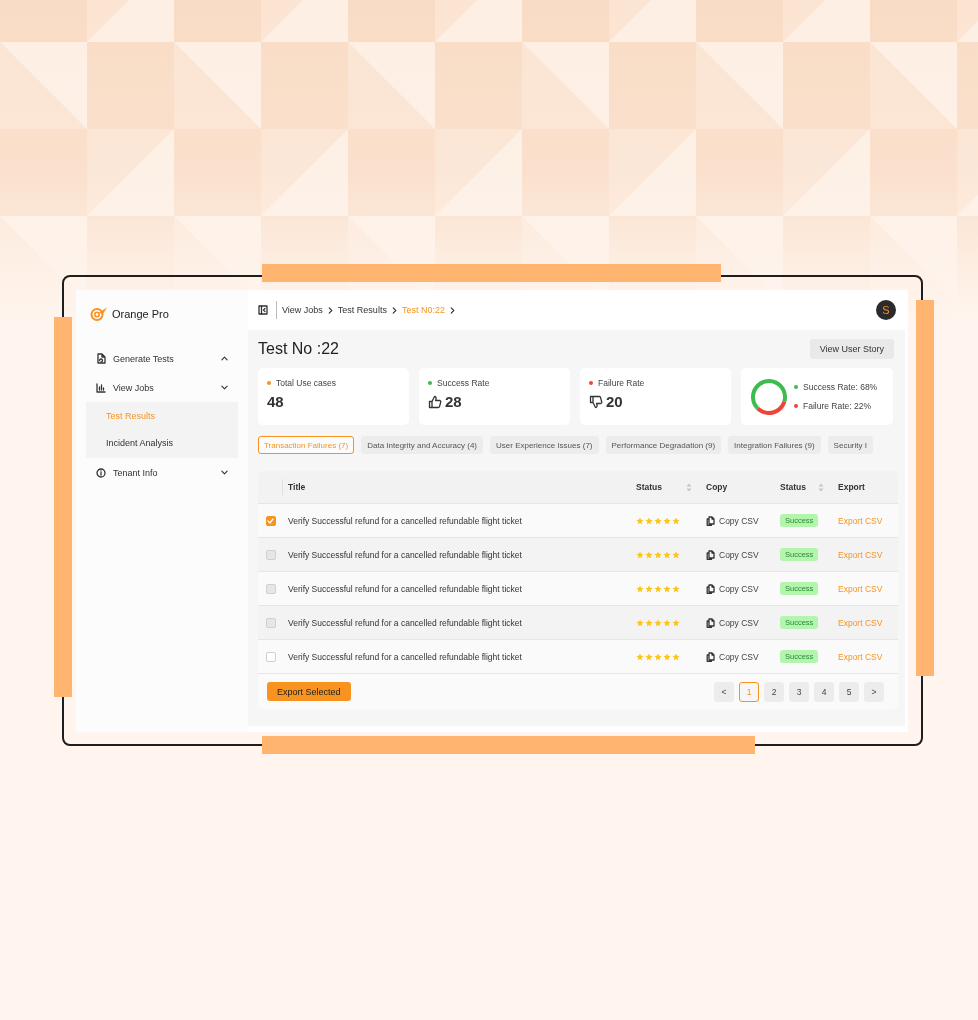 This screenshot has height=1020, width=978. Describe the element at coordinates (824, 691) in the screenshot. I see `page-button: 4` at that location.